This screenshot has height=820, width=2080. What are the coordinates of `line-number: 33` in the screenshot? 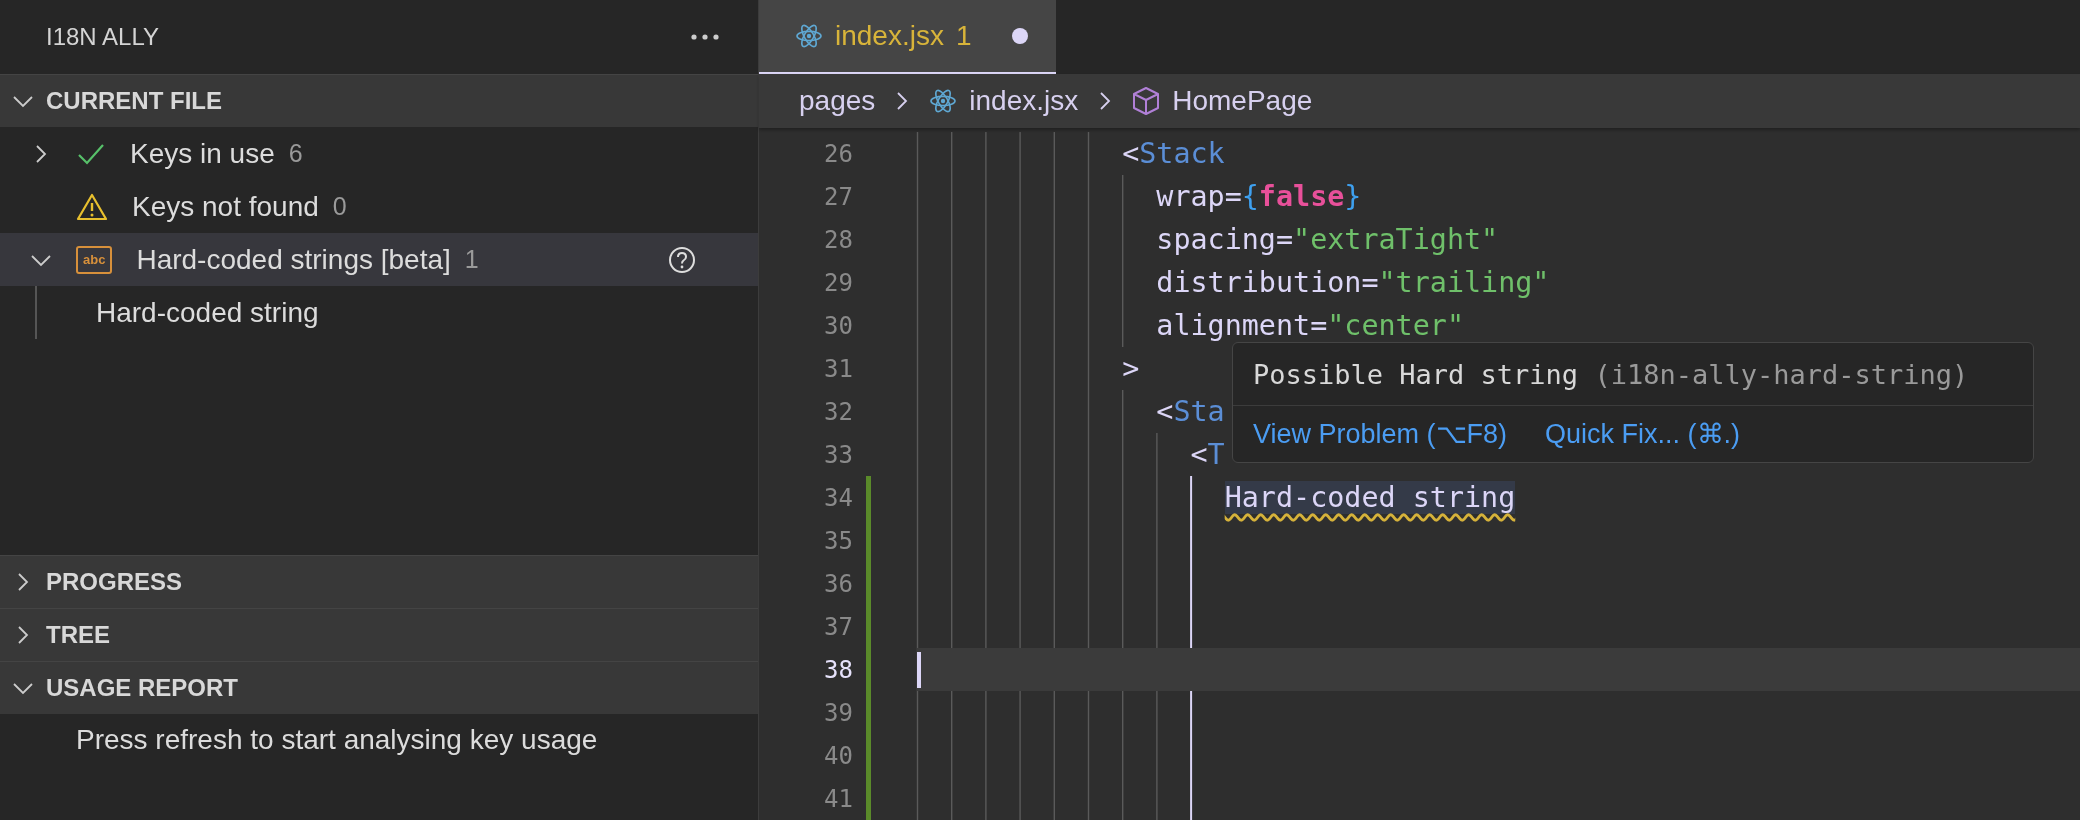 It's located at (838, 454).